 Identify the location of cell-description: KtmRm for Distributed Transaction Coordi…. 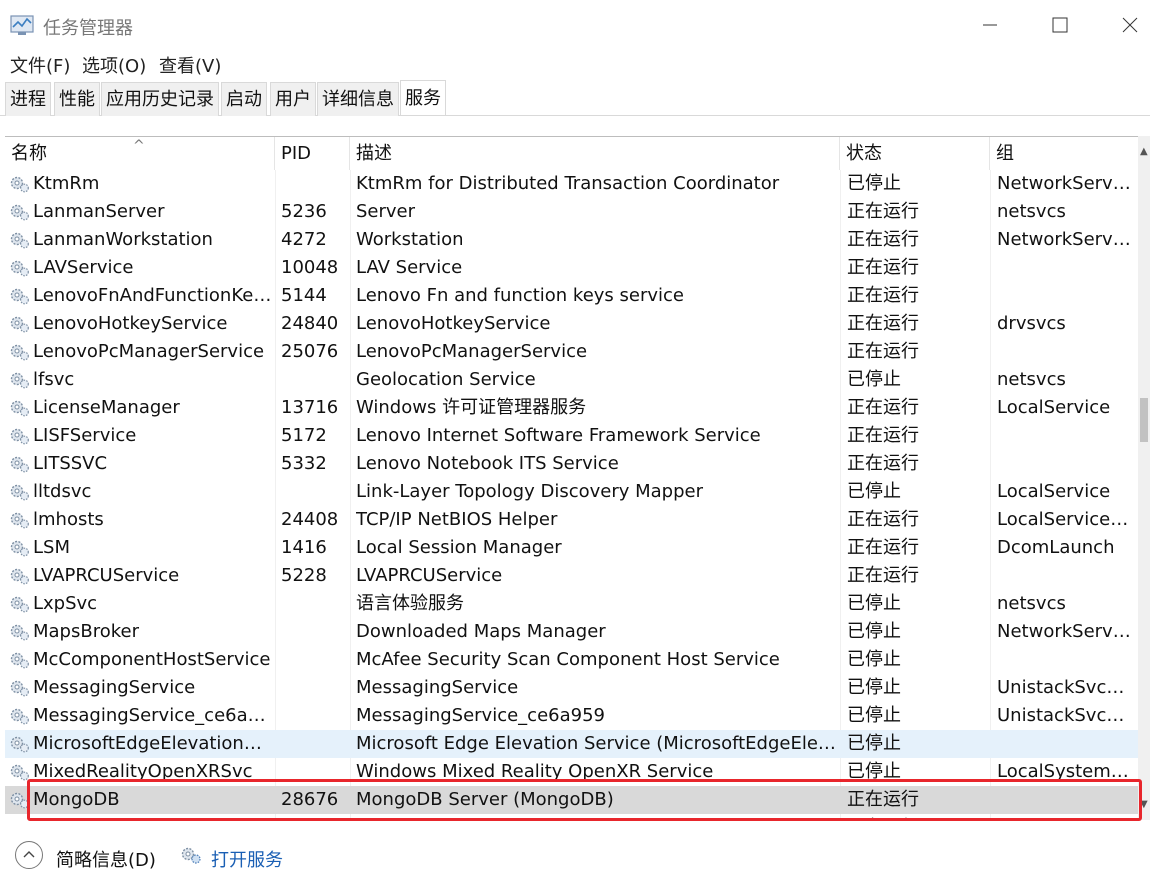
(568, 183).